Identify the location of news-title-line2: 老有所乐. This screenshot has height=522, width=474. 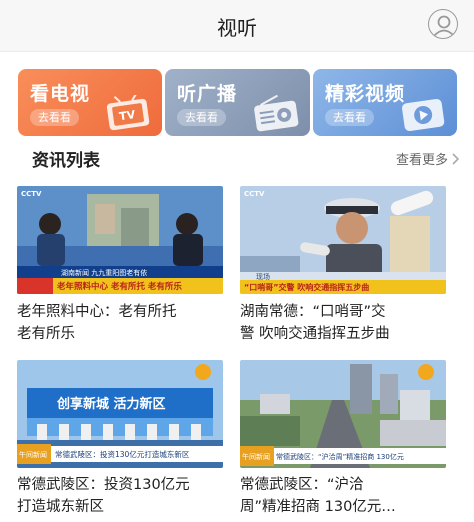
(46, 334).